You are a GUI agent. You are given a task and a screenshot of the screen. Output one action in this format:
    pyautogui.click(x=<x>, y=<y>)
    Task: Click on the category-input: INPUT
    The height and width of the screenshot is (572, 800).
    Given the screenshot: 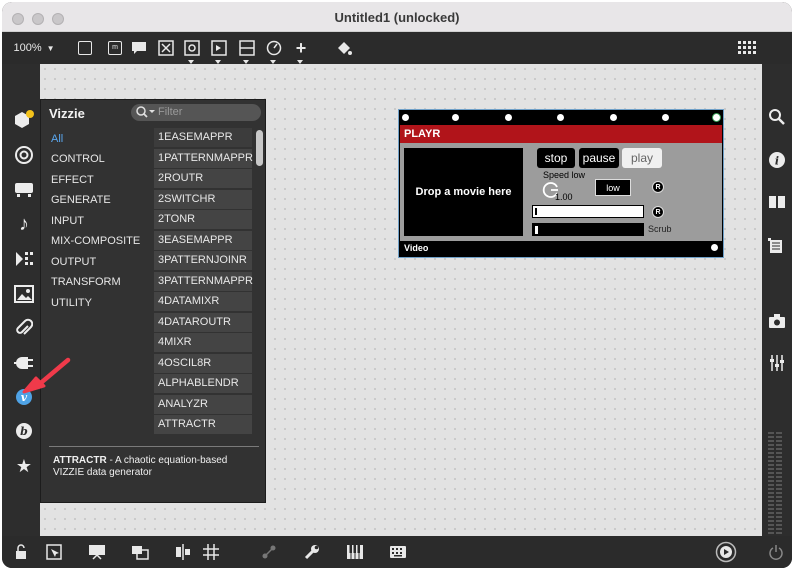 What is the action you would take?
    pyautogui.click(x=67, y=221)
    